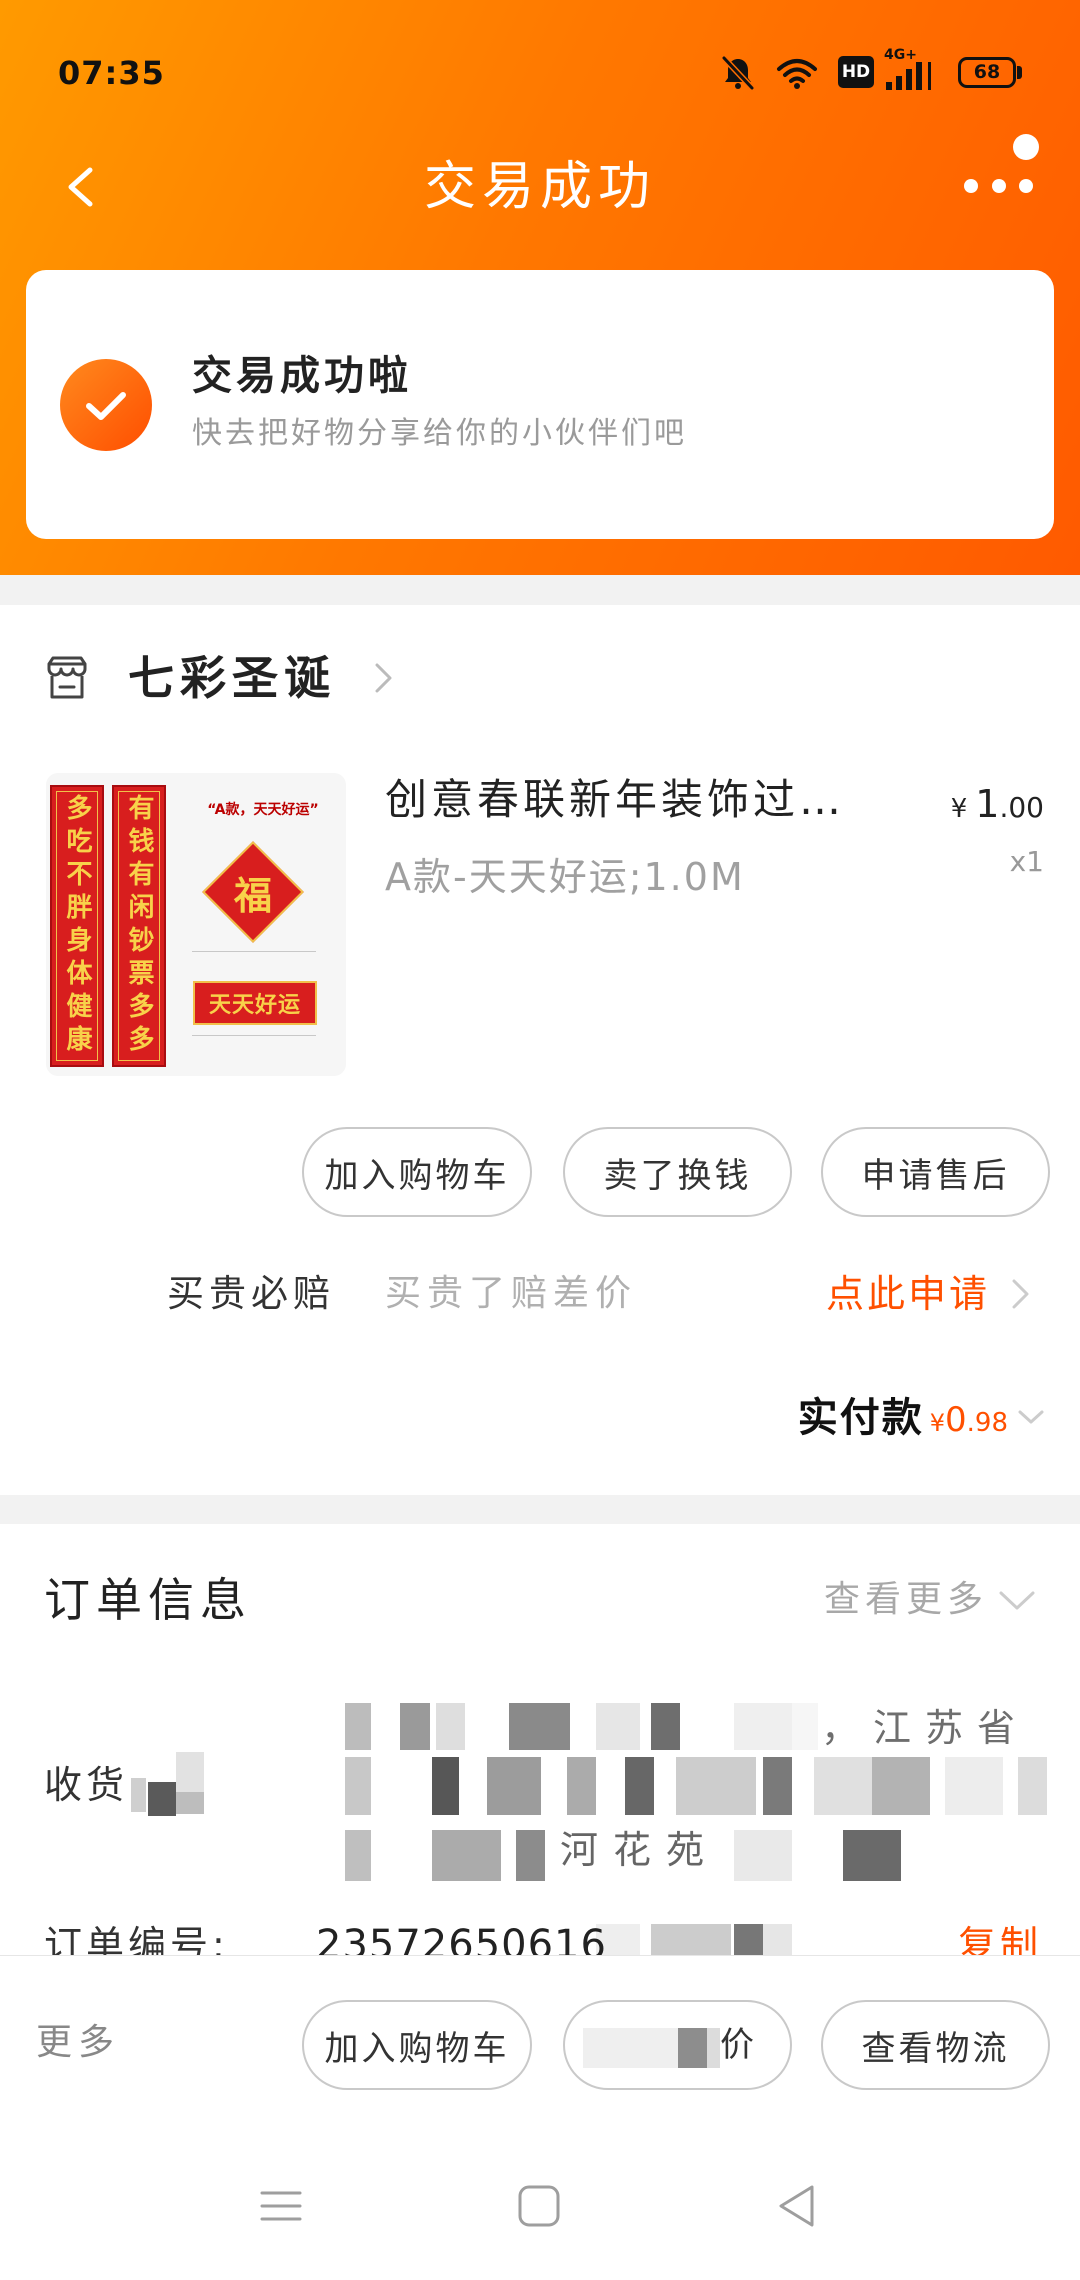 The width and height of the screenshot is (1080, 2280). Describe the element at coordinates (908, 1294) in the screenshot. I see `apply-link-label: 点此申请` at that location.